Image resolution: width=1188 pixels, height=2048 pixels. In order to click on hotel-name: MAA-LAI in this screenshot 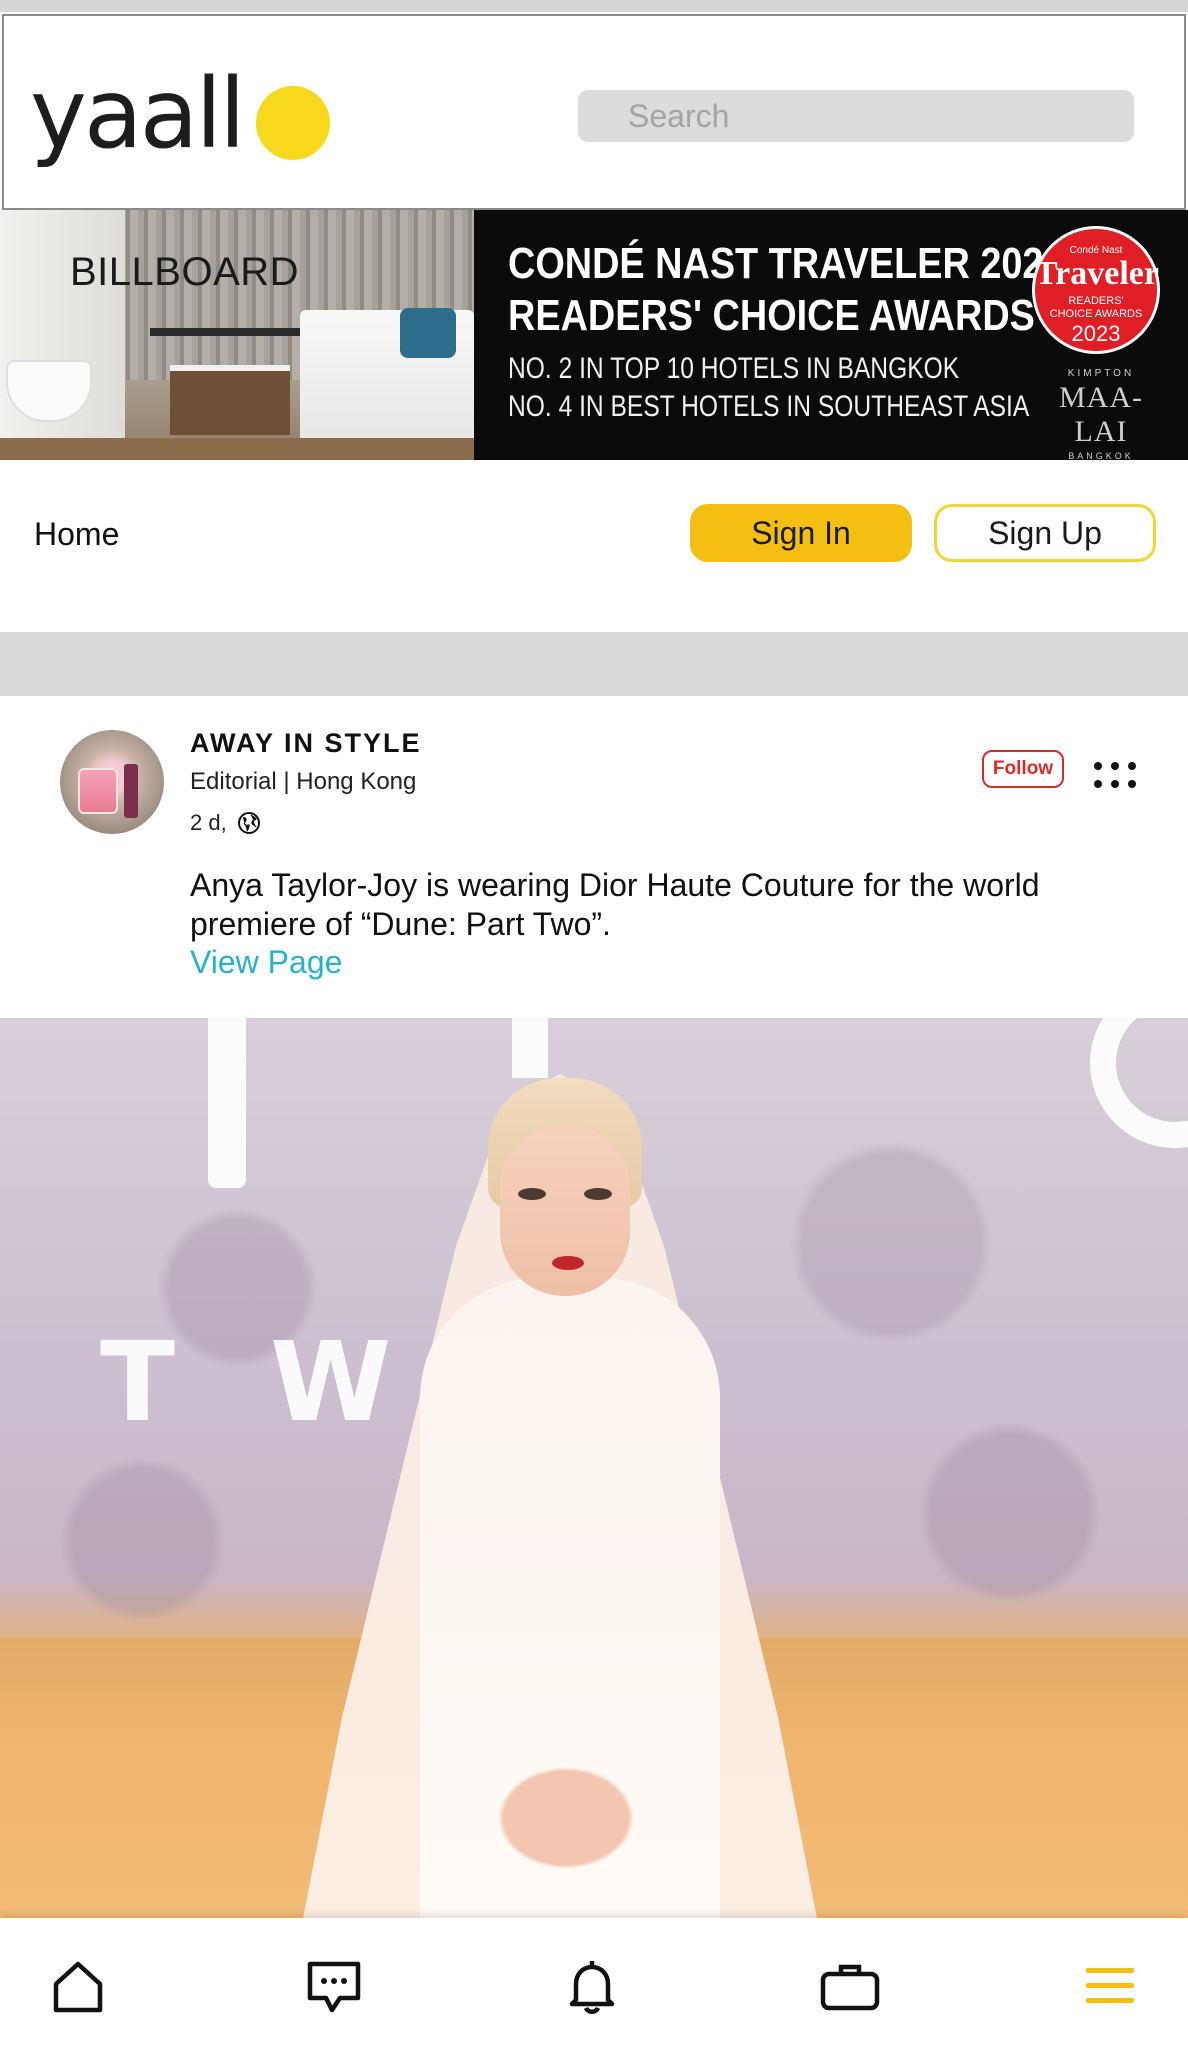, I will do `click(1101, 414)`.